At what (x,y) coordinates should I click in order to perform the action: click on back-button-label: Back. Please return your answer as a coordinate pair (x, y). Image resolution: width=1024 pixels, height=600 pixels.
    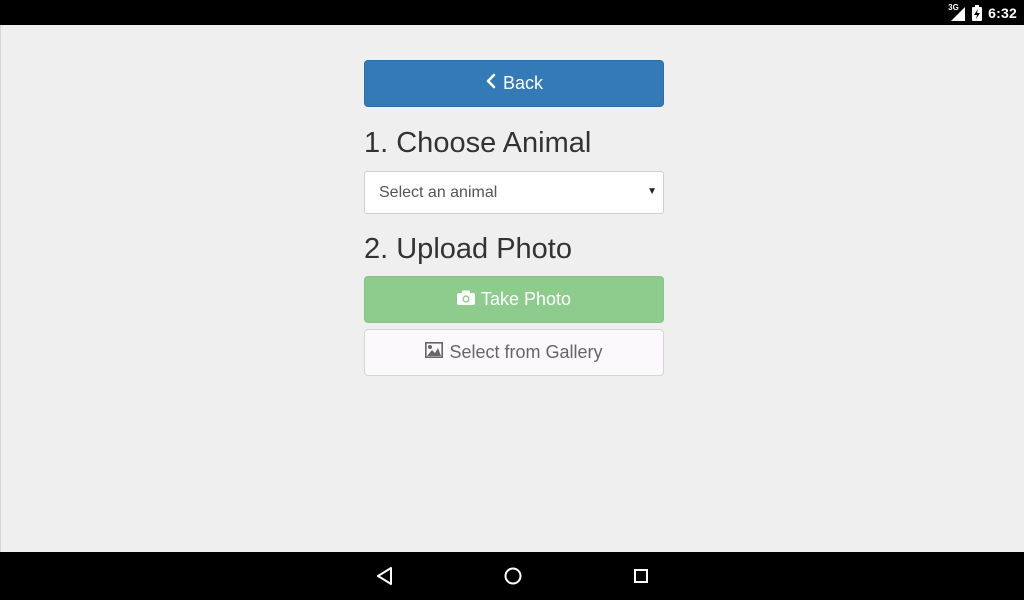
    Looking at the image, I should click on (523, 83).